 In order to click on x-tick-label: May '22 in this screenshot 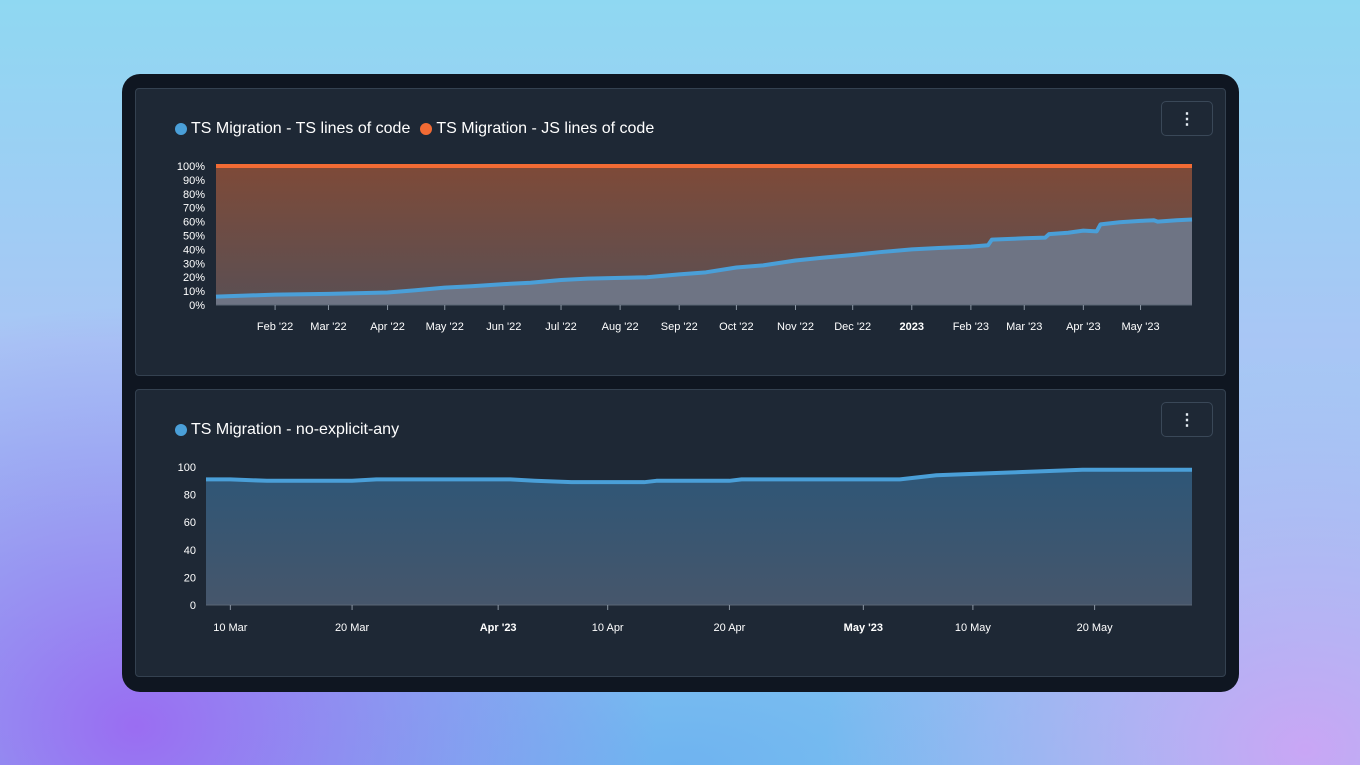, I will do `click(445, 327)`.